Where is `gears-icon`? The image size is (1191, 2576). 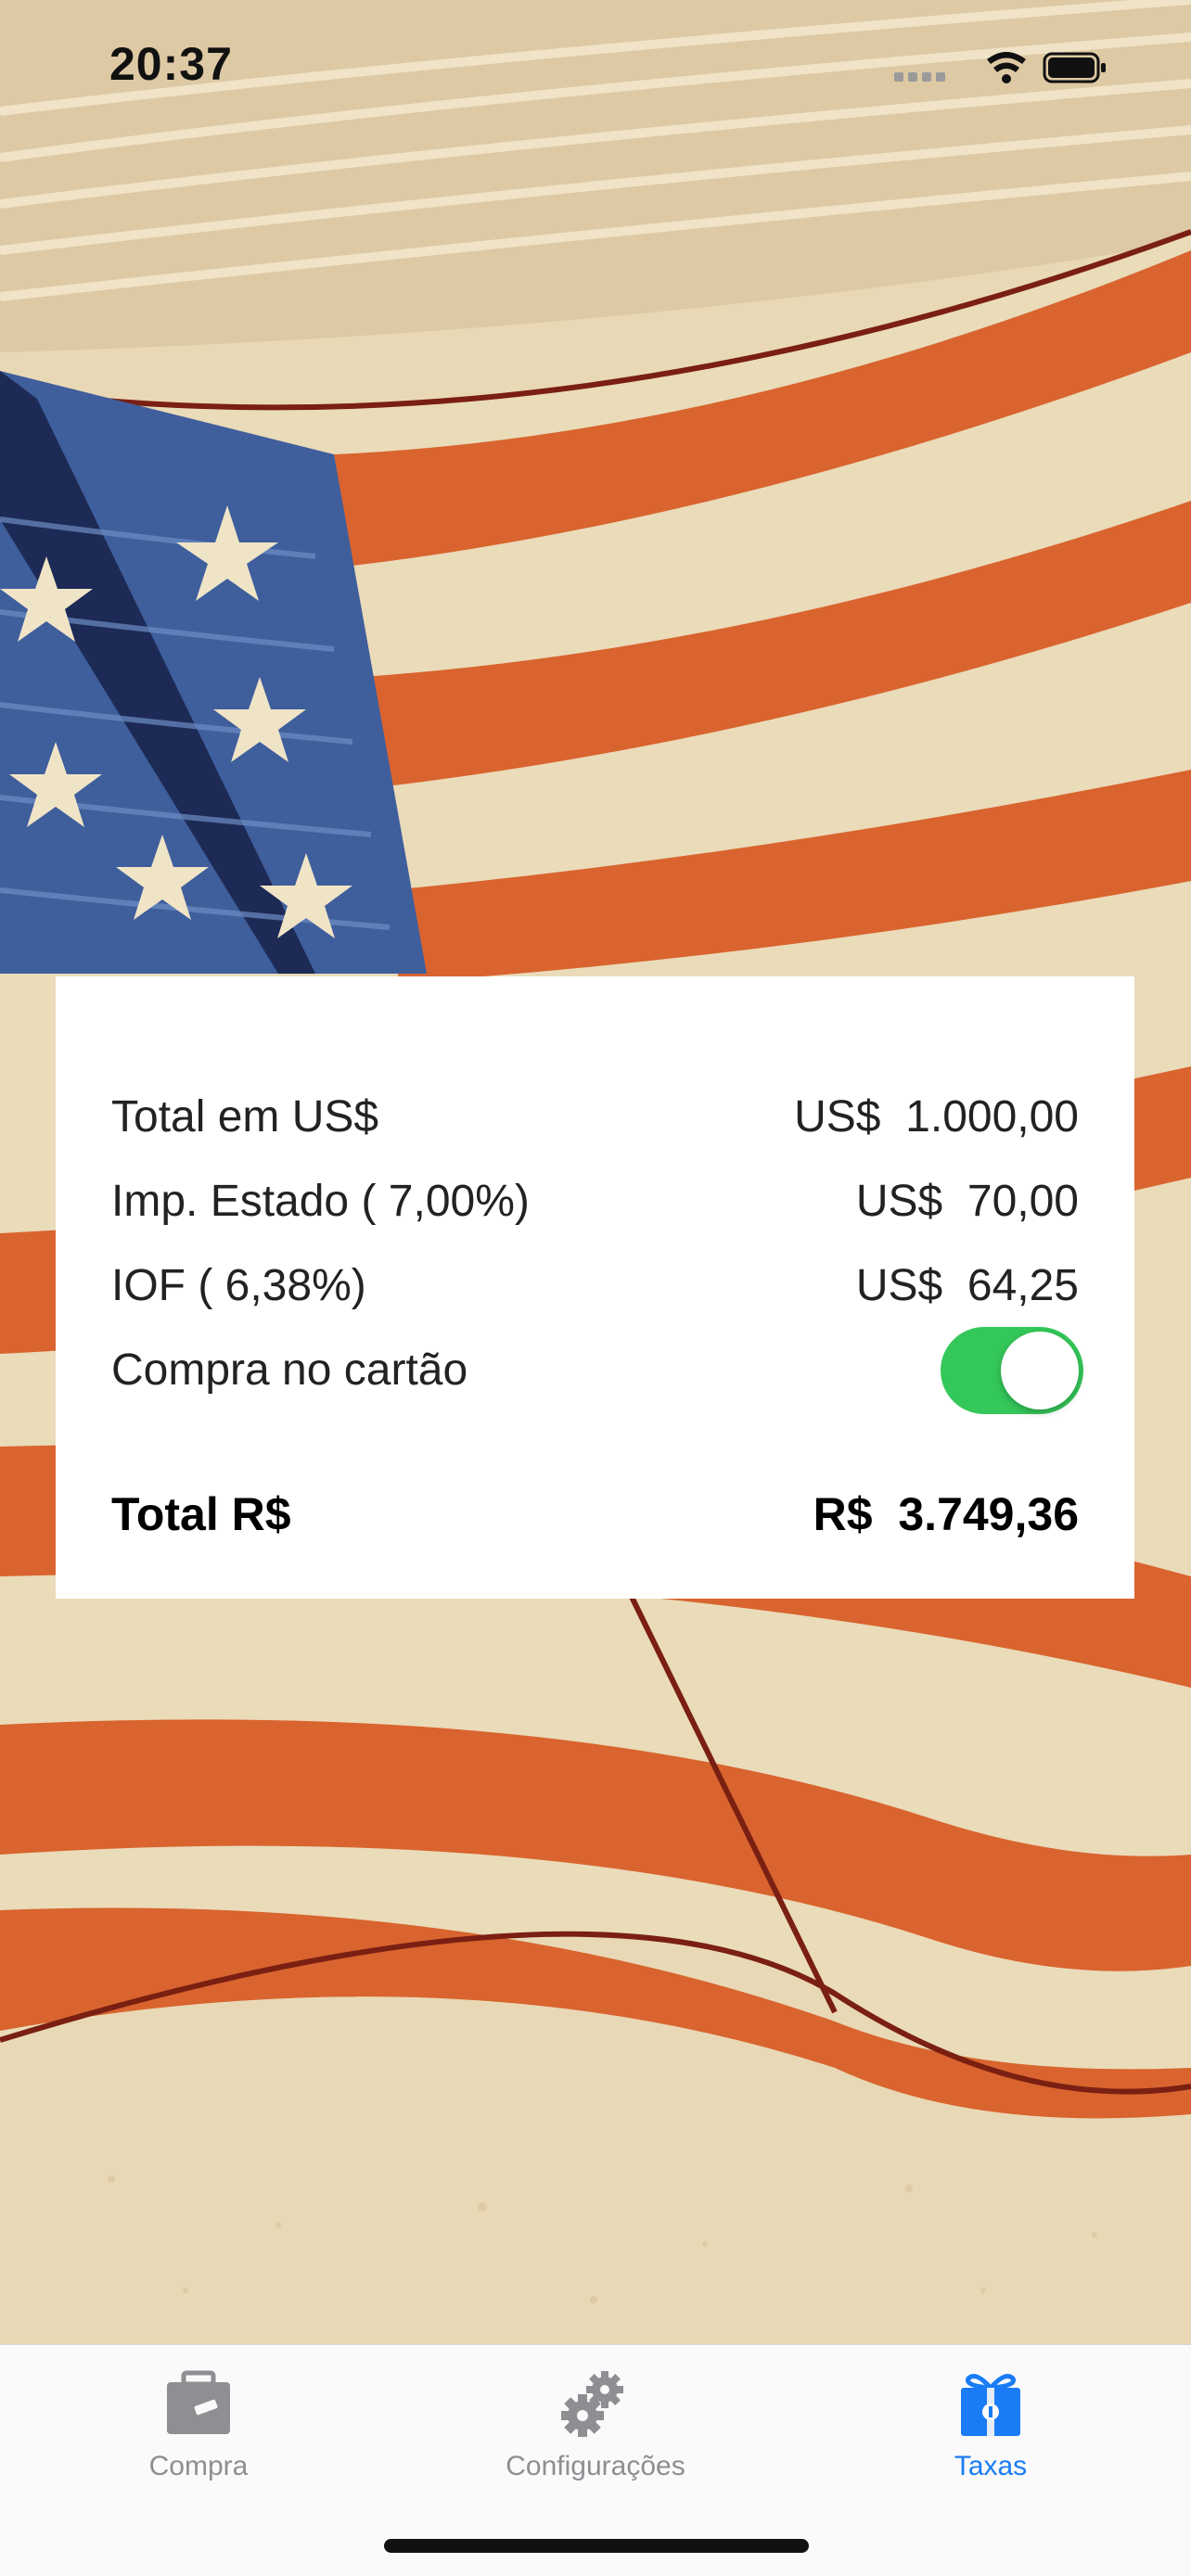 gears-icon is located at coordinates (592, 2404).